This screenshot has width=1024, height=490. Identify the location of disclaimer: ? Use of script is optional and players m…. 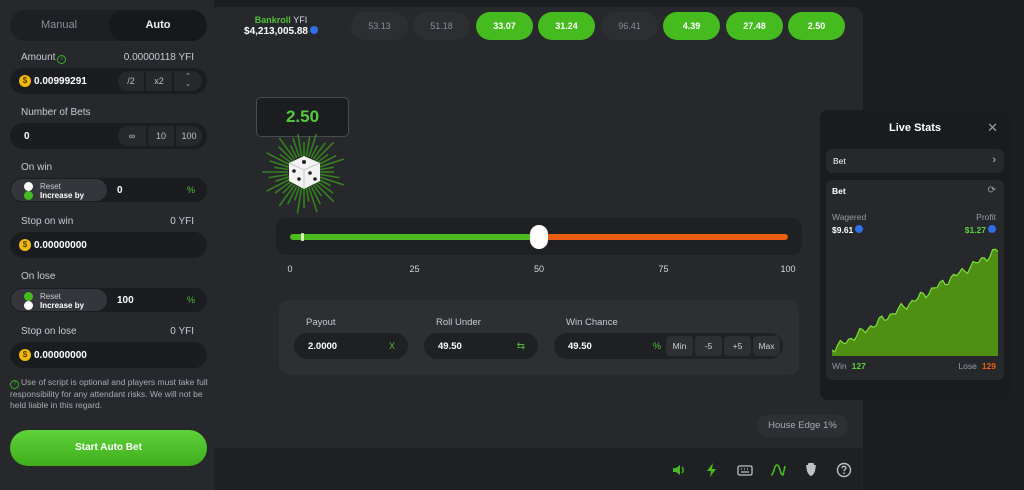
(110, 394).